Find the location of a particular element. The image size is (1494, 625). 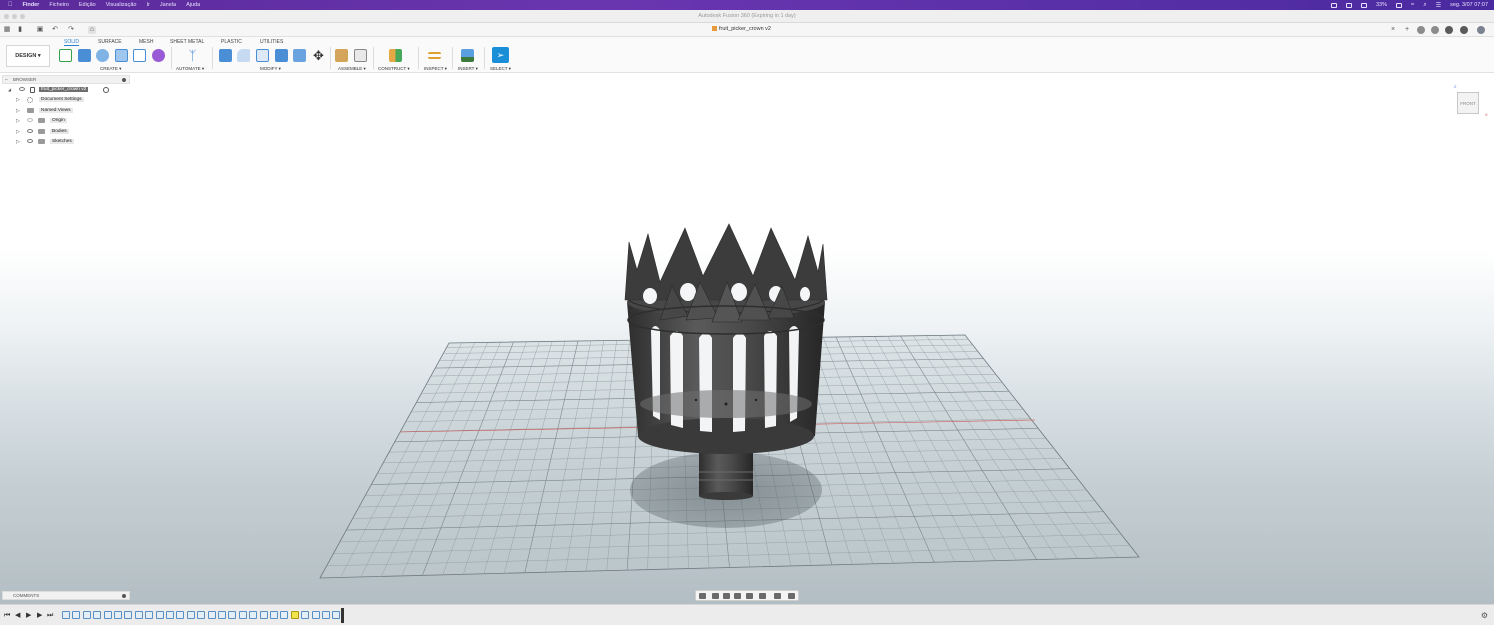

split-body-icon is located at coordinates (299, 55).